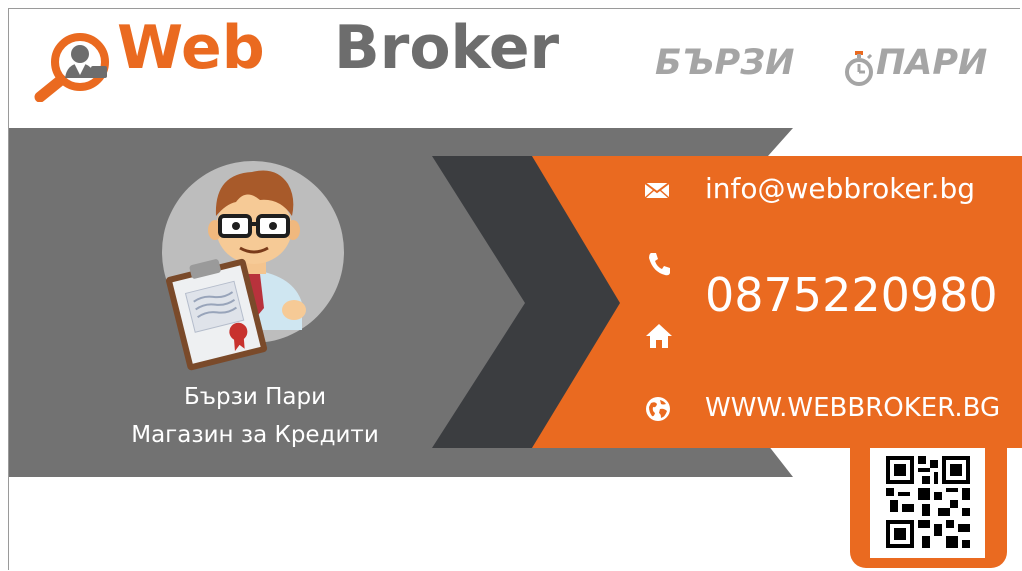 This screenshot has height=571, width=1022. What do you see at coordinates (235, 270) in the screenshot?
I see `mascot-broker-illustration` at bounding box center [235, 270].